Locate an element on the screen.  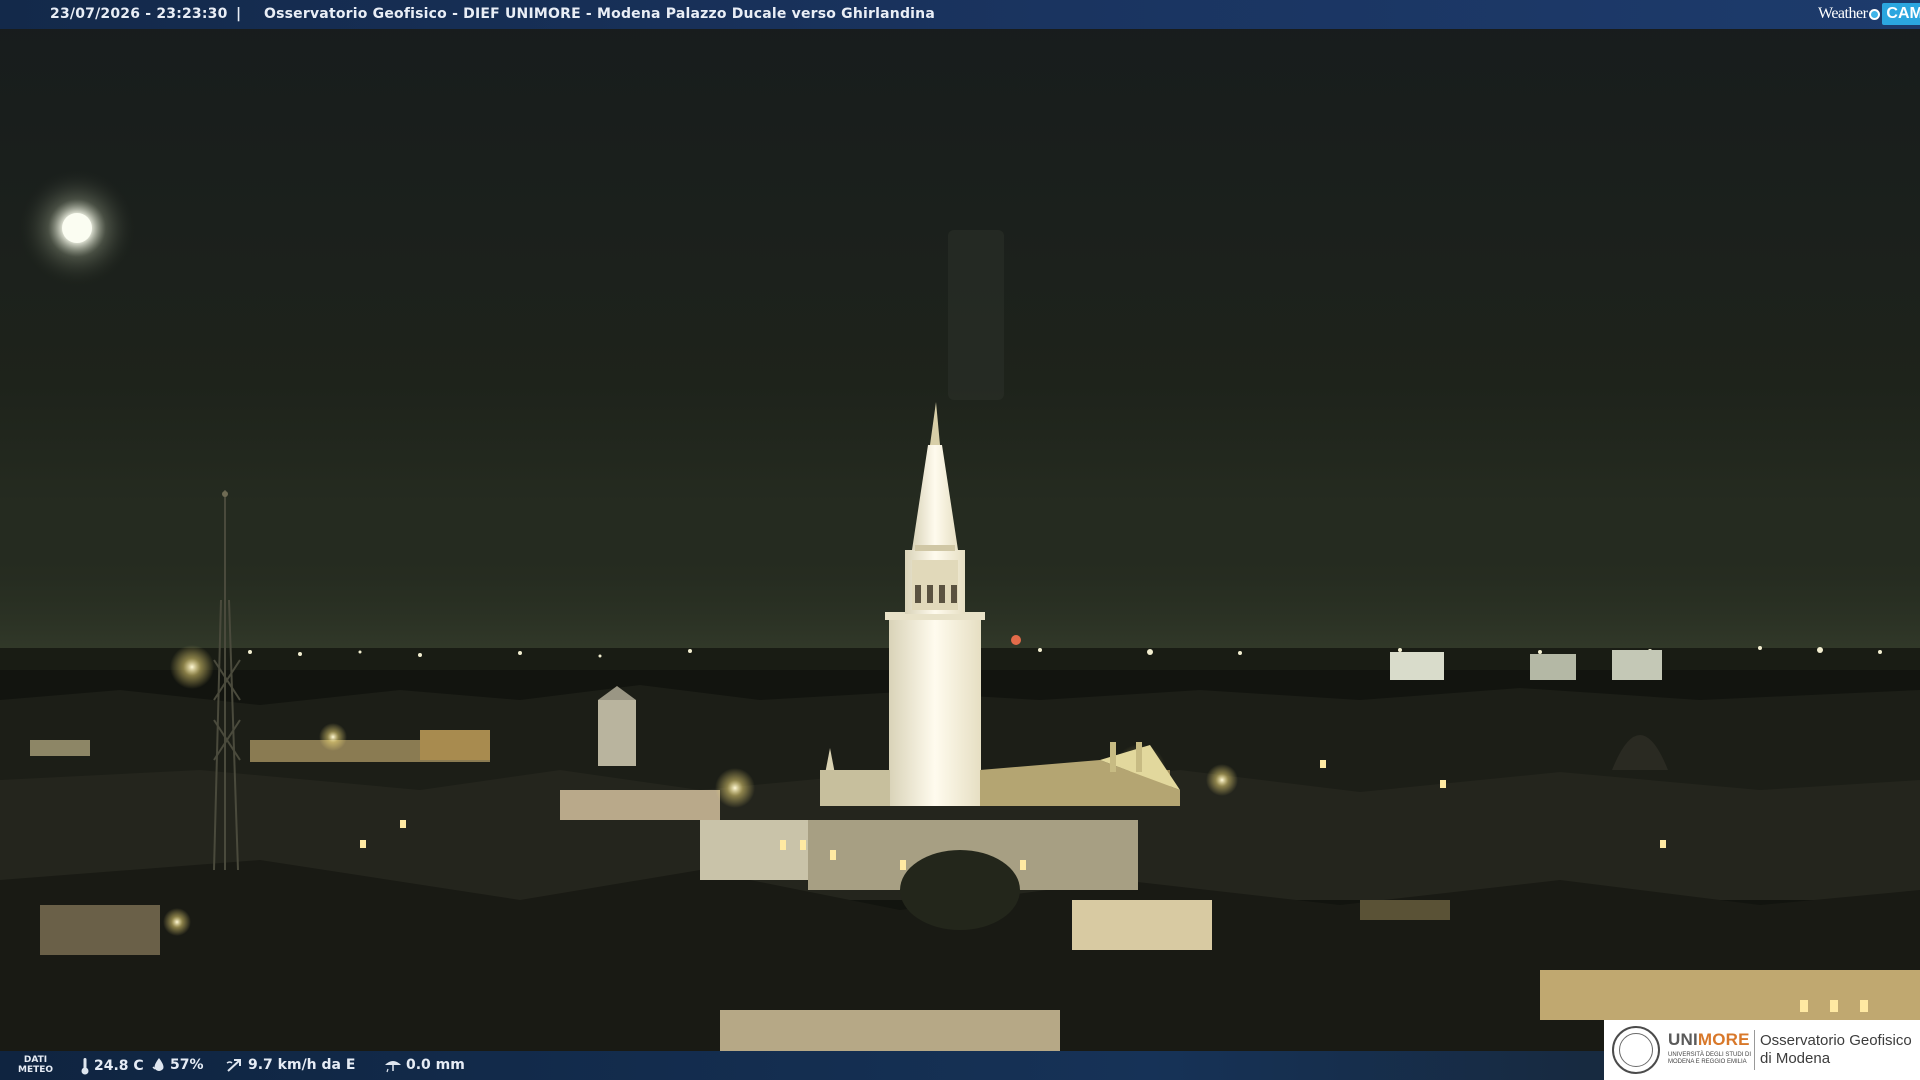
humidity-value: 57% is located at coordinates (187, 1065).